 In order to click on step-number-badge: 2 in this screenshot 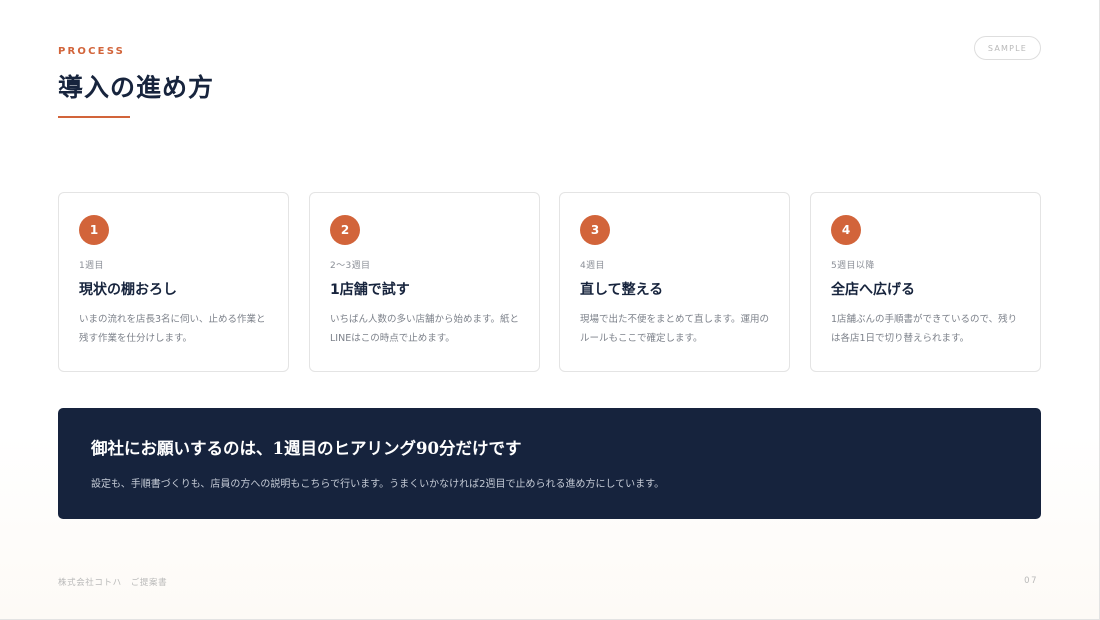, I will do `click(345, 230)`.